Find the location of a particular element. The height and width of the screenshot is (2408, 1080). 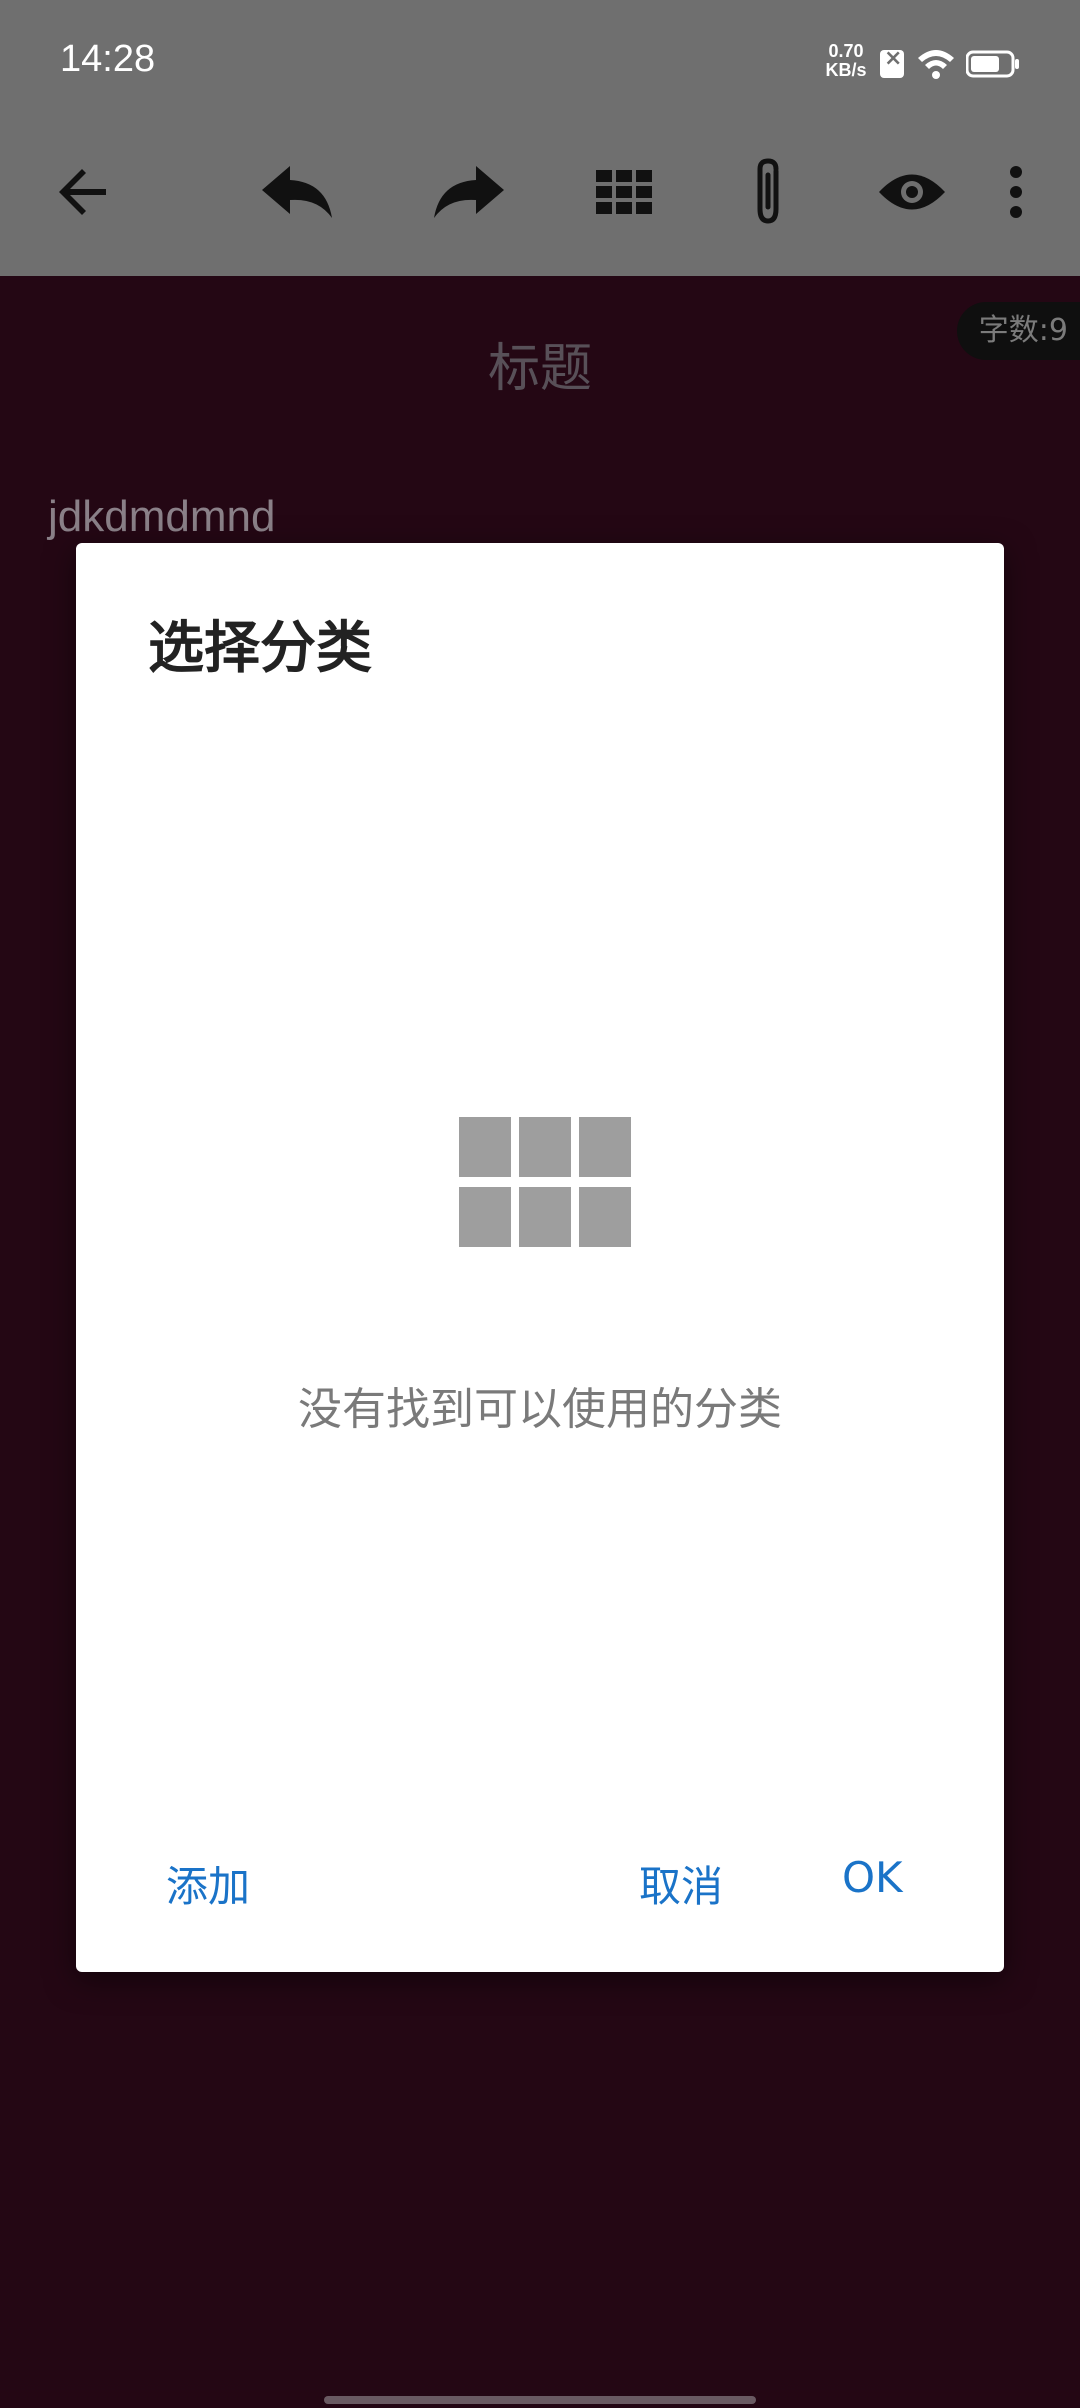

empty-category-grid-icon is located at coordinates (545, 1182).